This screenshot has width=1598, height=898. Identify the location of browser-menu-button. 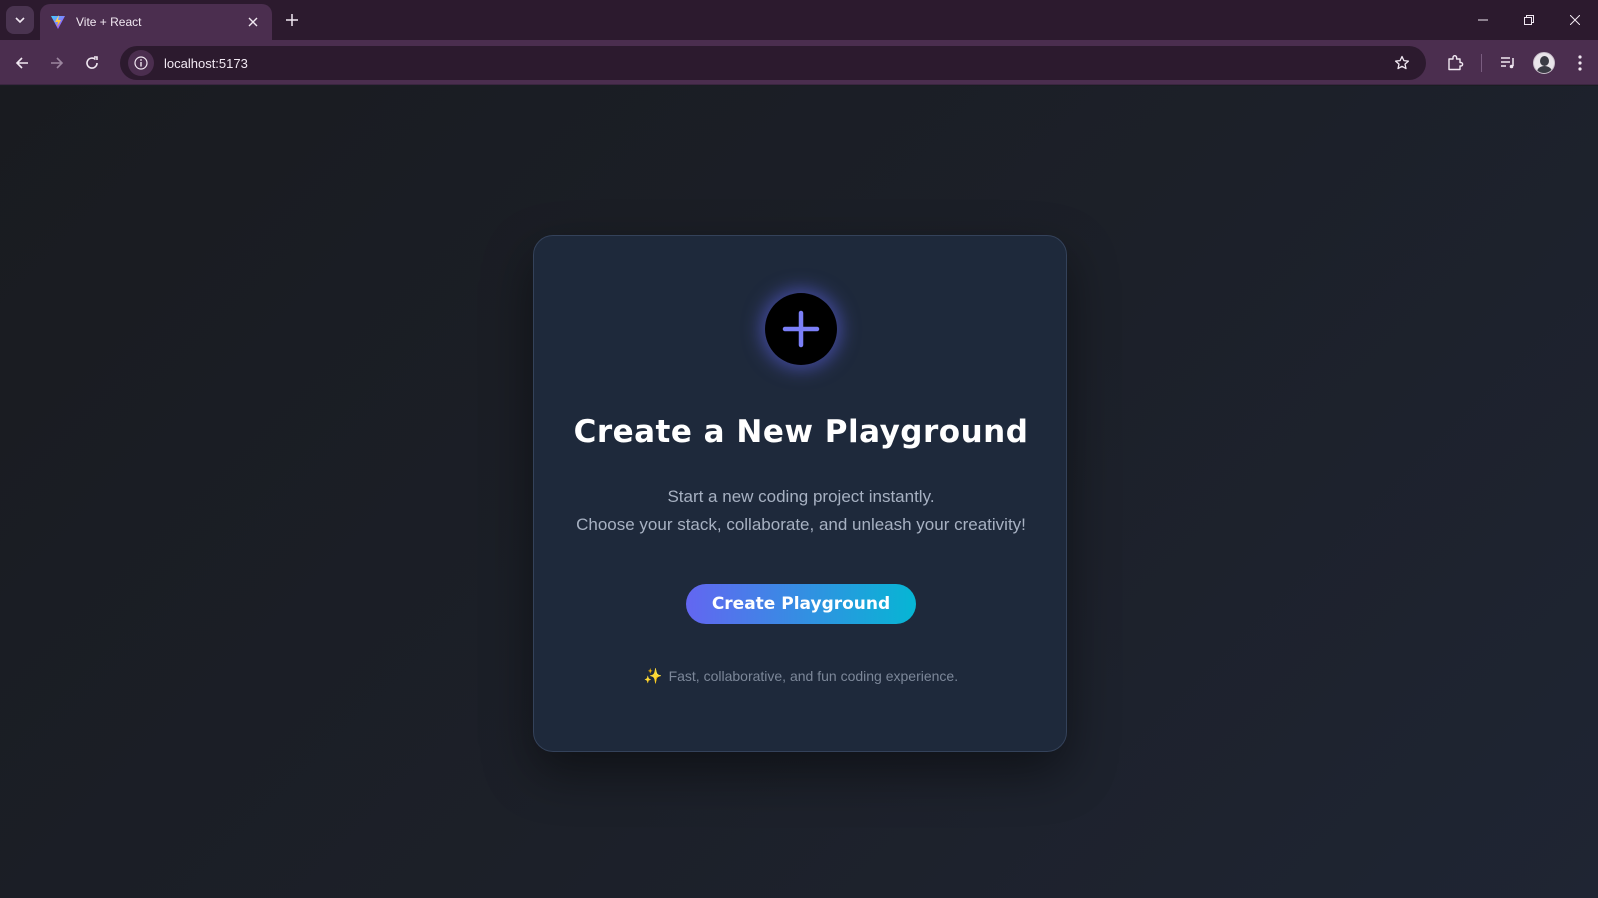
(1580, 63).